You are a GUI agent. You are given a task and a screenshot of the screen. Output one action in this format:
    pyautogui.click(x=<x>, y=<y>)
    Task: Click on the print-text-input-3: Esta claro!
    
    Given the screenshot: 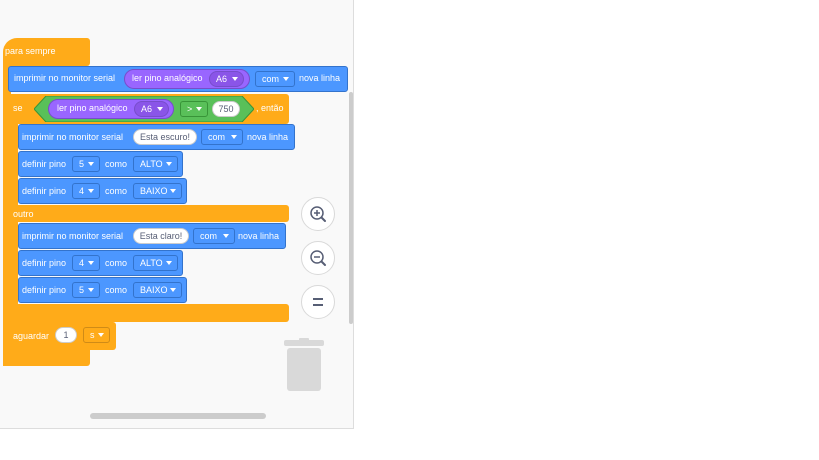 What is the action you would take?
    pyautogui.click(x=161, y=236)
    